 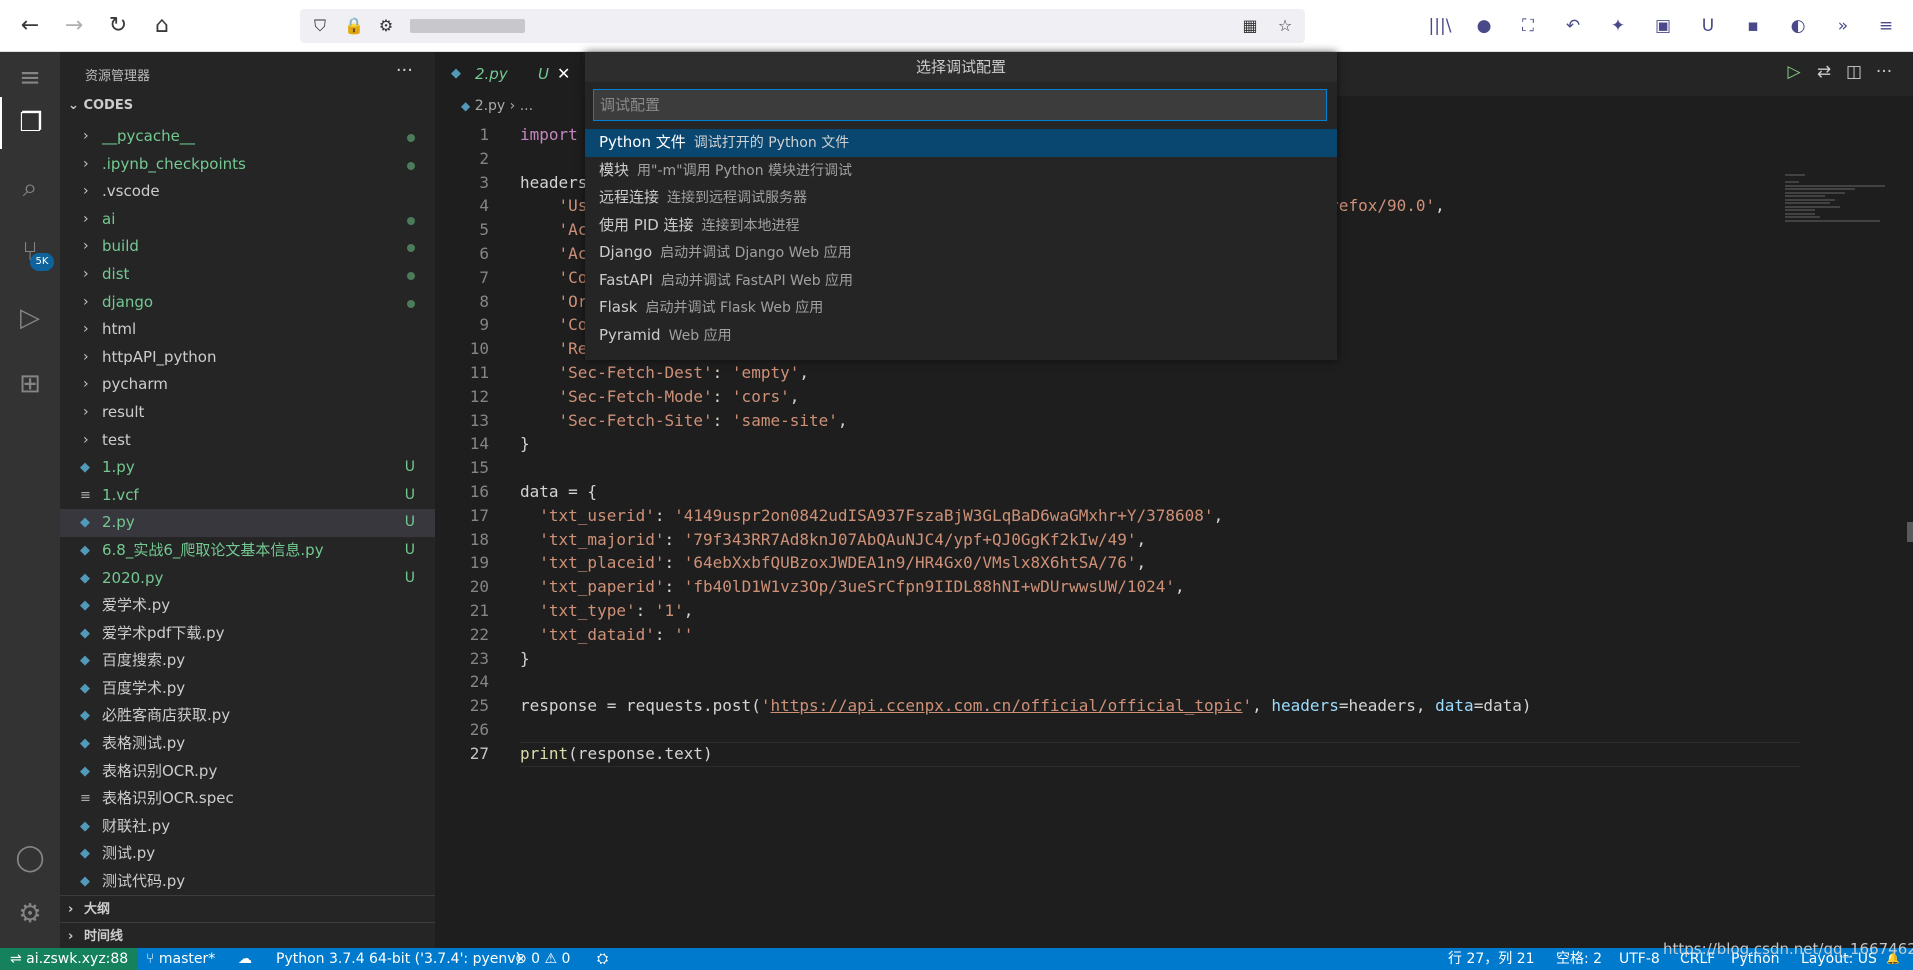 What do you see at coordinates (30, 914) in the screenshot?
I see `settings-gear-icon: ⚙` at bounding box center [30, 914].